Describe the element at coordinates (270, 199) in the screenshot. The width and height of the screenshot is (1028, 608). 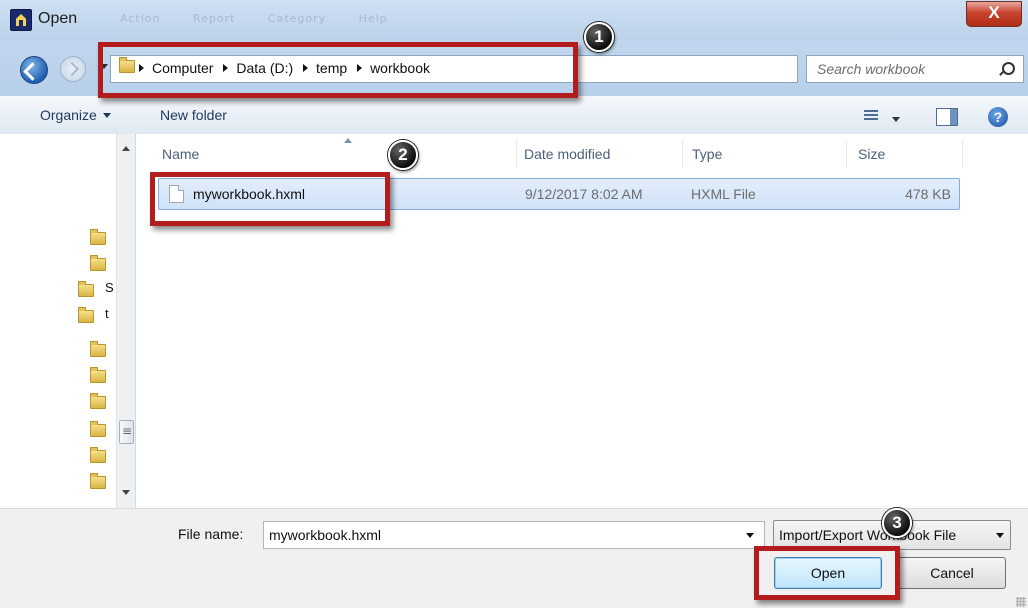
I see `callout-box-file` at that location.